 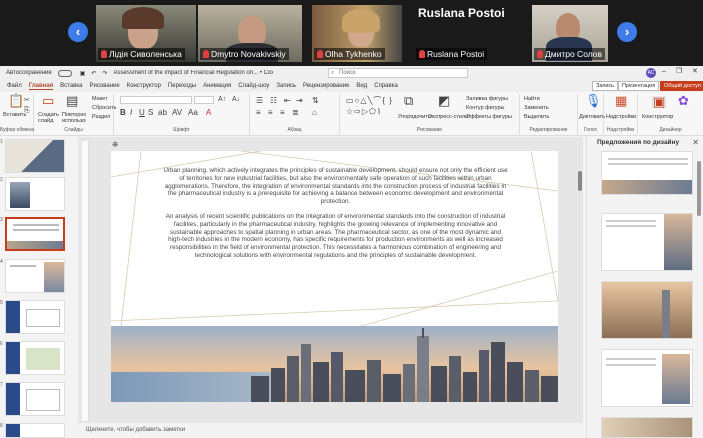 What do you see at coordinates (361, 86) in the screenshot?
I see `tab-view: Вид` at bounding box center [361, 86].